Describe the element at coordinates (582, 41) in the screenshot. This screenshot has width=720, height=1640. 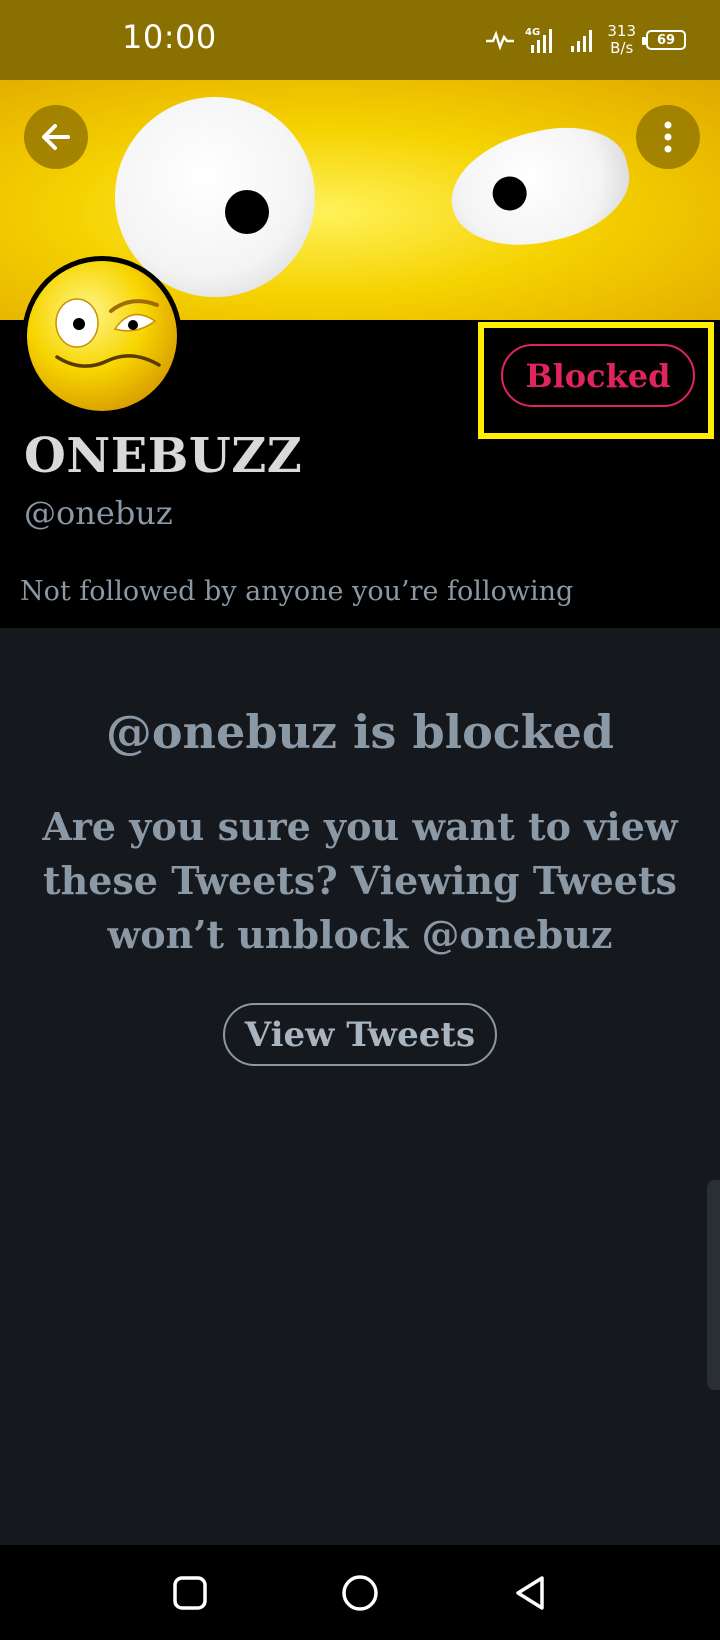
I see `signal-icon` at that location.